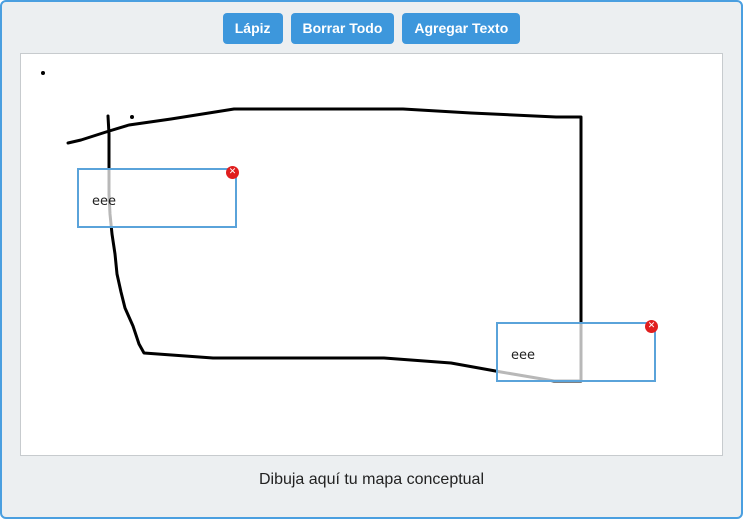 This screenshot has height=519, width=743. Describe the element at coordinates (371, 479) in the screenshot. I see `canvas-caption: Dibuja aquí tu mapa conceptual` at that location.